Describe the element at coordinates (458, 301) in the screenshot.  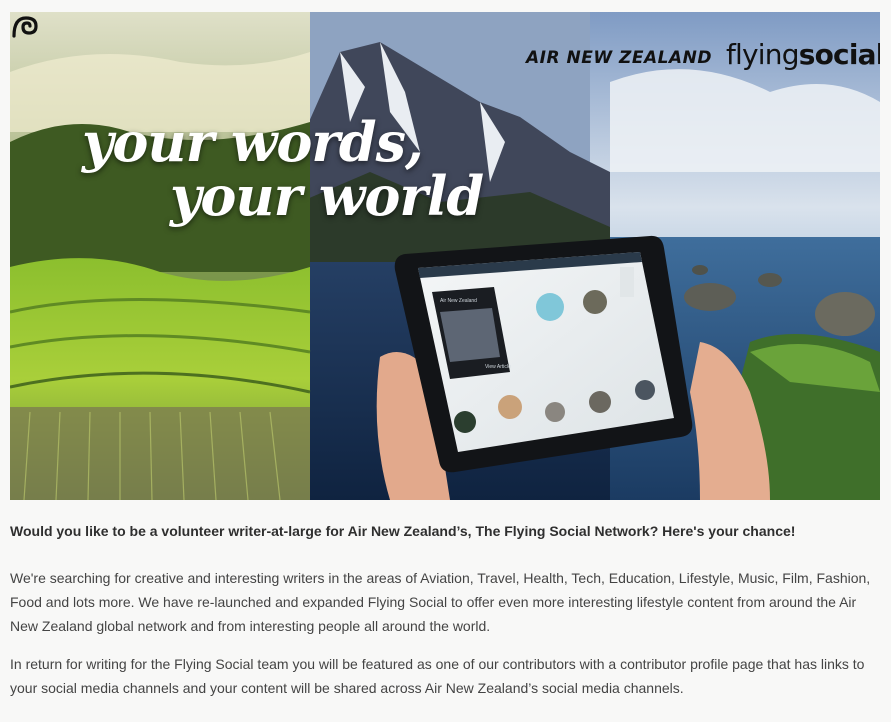
I see `tablet-brand-text: Air New Zealand` at that location.